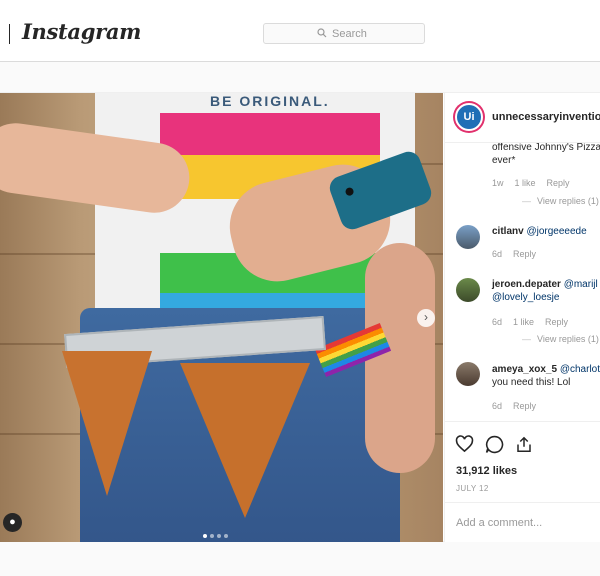 Image resolution: width=600 pixels, height=576 pixels. What do you see at coordinates (524, 369) in the screenshot?
I see `comment-username: ameya_xox_5` at bounding box center [524, 369].